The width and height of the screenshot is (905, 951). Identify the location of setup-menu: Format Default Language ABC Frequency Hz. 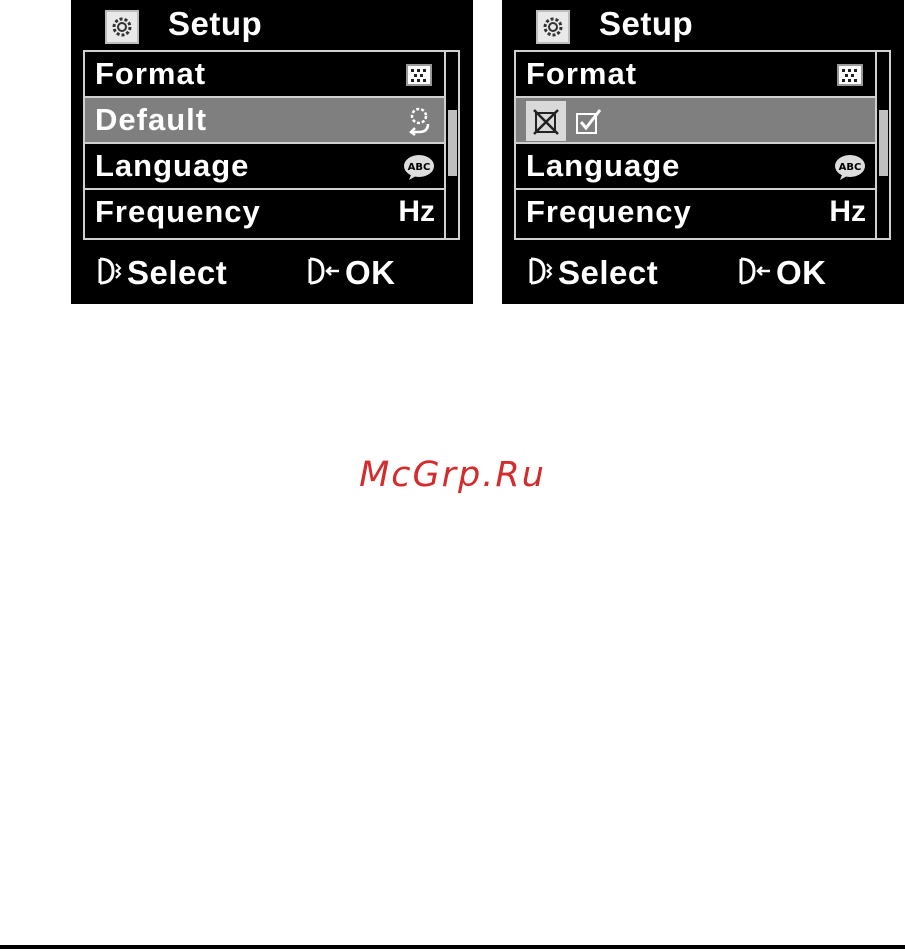
(271, 145).